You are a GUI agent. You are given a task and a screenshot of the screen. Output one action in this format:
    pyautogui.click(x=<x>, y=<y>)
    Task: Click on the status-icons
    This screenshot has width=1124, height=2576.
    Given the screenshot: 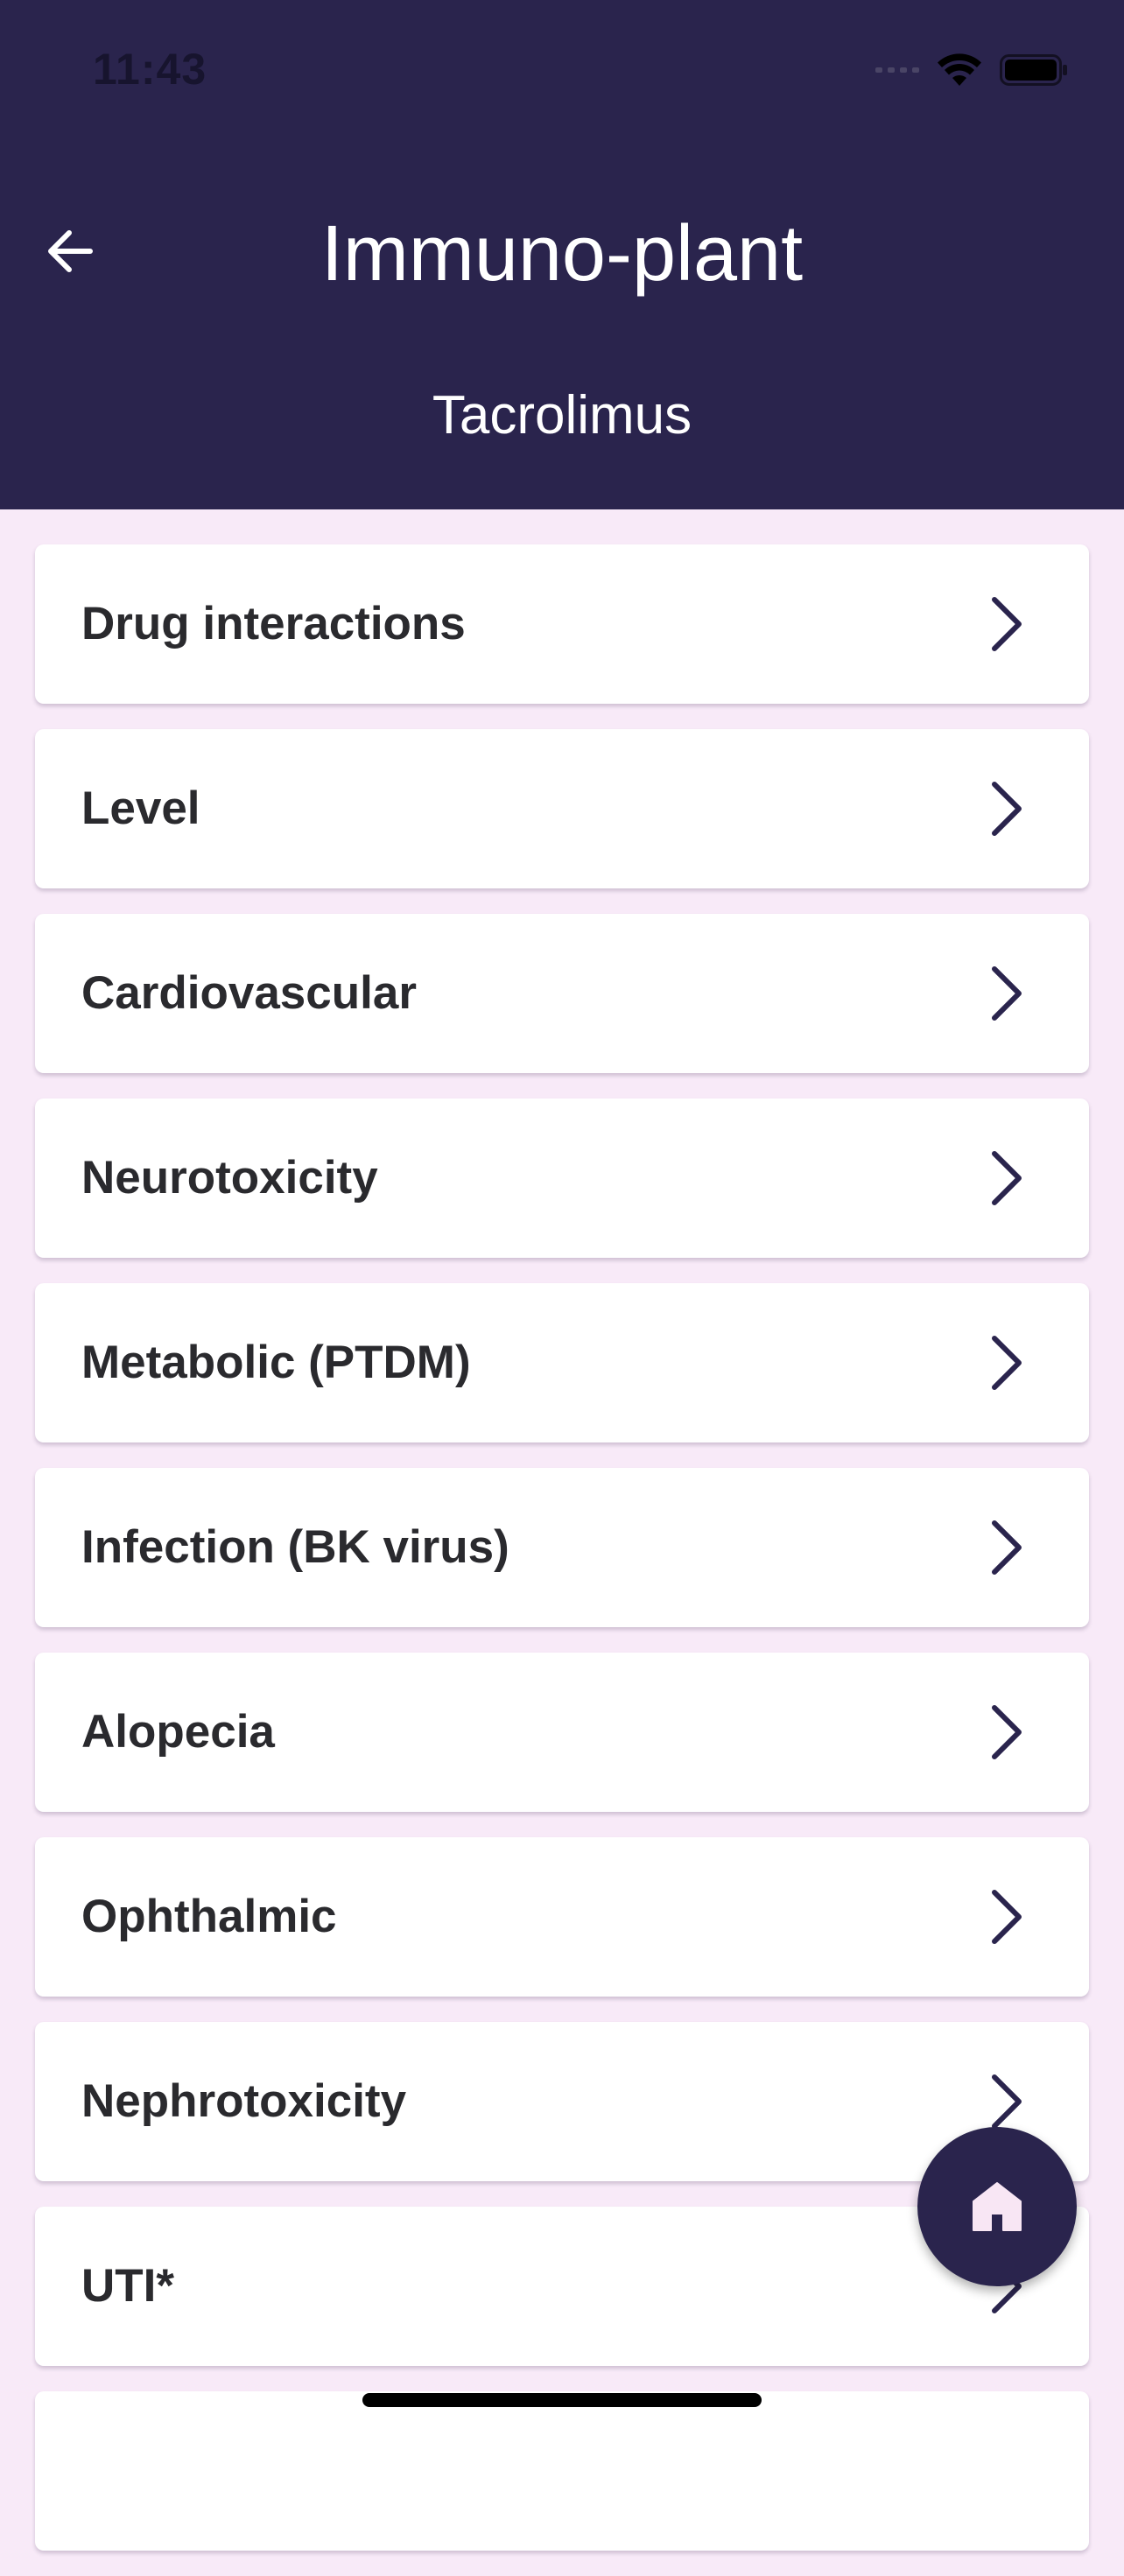 What is the action you would take?
    pyautogui.click(x=971, y=70)
    